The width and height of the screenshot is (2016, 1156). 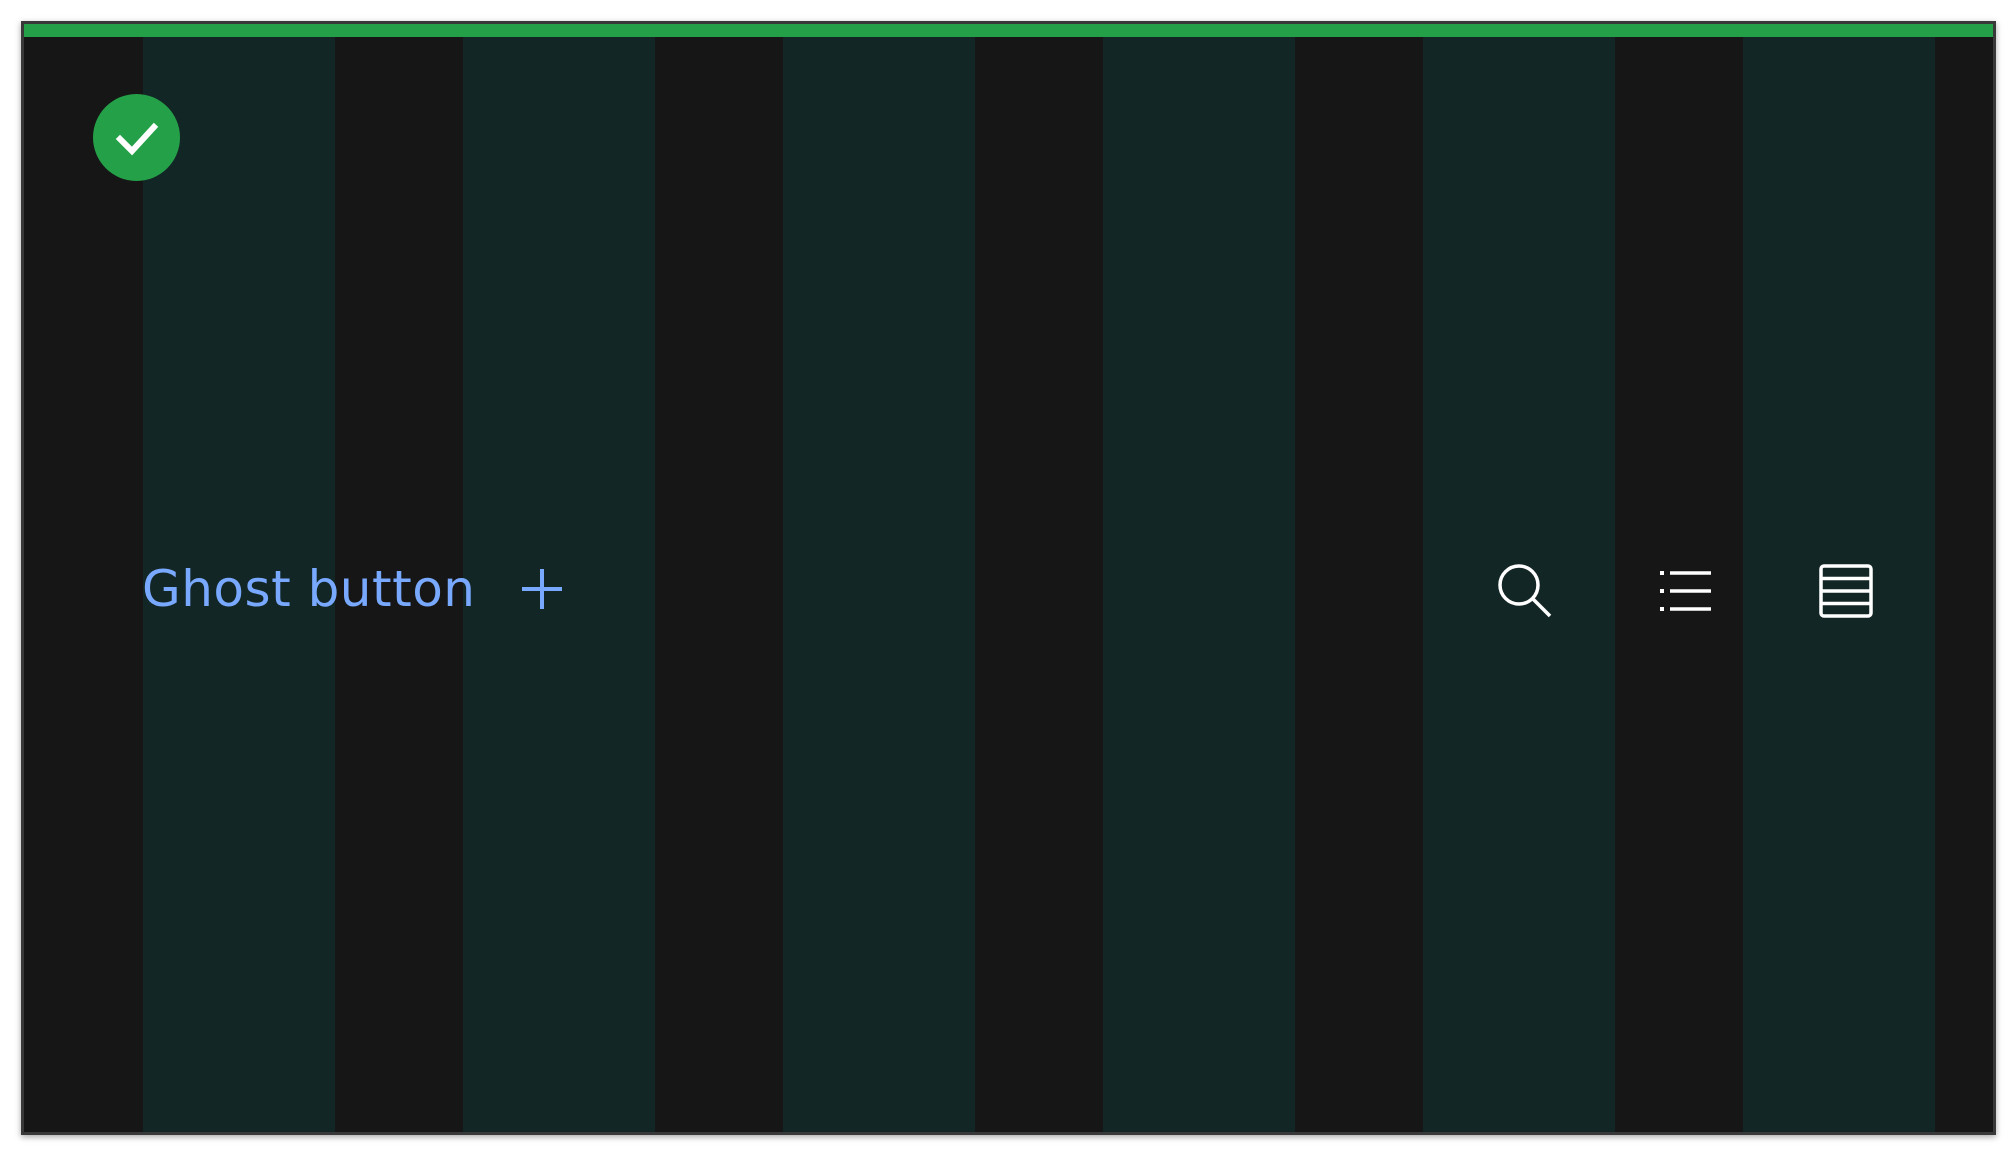 I want to click on ghost-button: Ghost button, so click(x=353, y=589).